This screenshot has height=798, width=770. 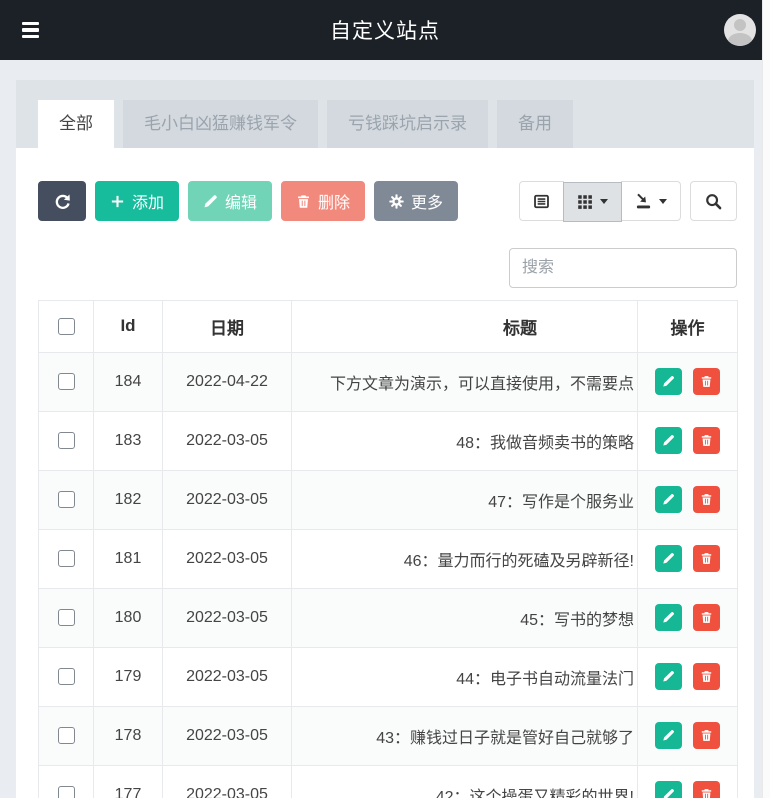 What do you see at coordinates (464, 617) in the screenshot?
I see `row-title: 45：写书的梦想` at bounding box center [464, 617].